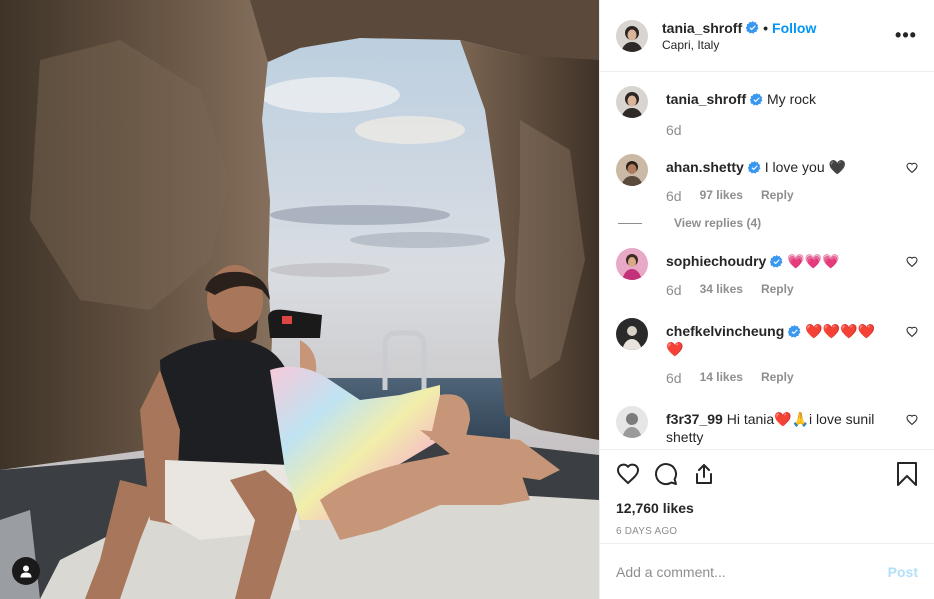 Image resolution: width=934 pixels, height=599 pixels. What do you see at coordinates (706, 99) in the screenshot?
I see `comment-username: tania_shroff` at bounding box center [706, 99].